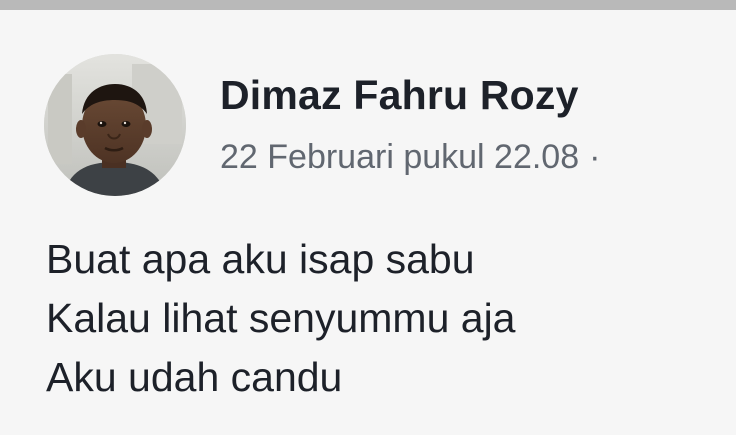 The width and height of the screenshot is (736, 435). What do you see at coordinates (260, 259) in the screenshot?
I see `post-text-line: Buat apa aku isap sabu` at bounding box center [260, 259].